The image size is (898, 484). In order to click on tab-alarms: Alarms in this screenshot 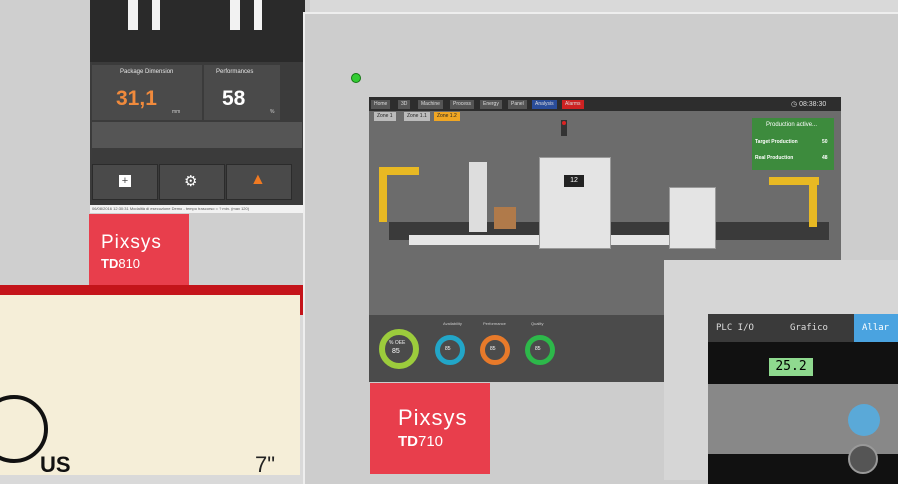, I will do `click(573, 104)`.